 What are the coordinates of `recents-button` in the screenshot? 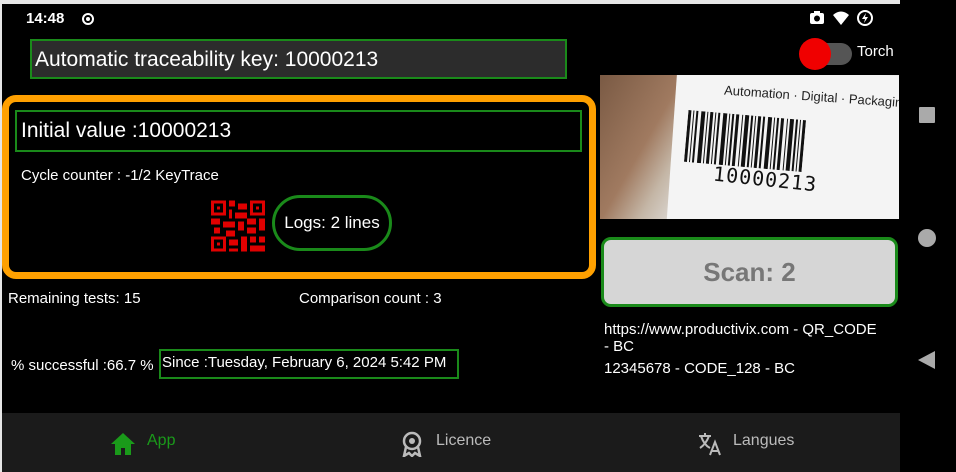 It's located at (927, 115).